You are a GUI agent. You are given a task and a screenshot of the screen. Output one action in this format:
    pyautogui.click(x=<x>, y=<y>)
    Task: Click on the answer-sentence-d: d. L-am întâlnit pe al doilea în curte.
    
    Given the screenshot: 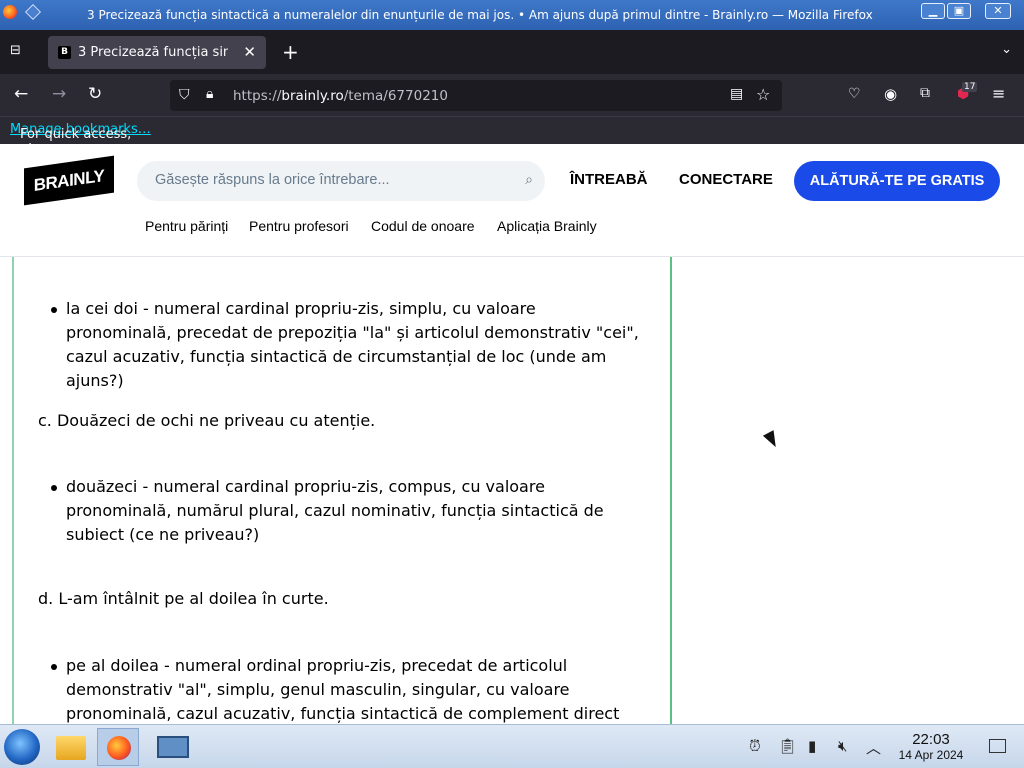 What is the action you would take?
    pyautogui.click(x=183, y=598)
    